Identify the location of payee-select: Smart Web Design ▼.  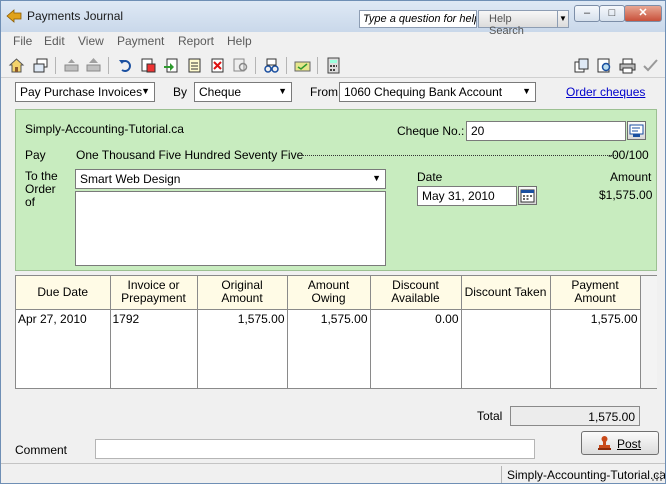
(230, 179).